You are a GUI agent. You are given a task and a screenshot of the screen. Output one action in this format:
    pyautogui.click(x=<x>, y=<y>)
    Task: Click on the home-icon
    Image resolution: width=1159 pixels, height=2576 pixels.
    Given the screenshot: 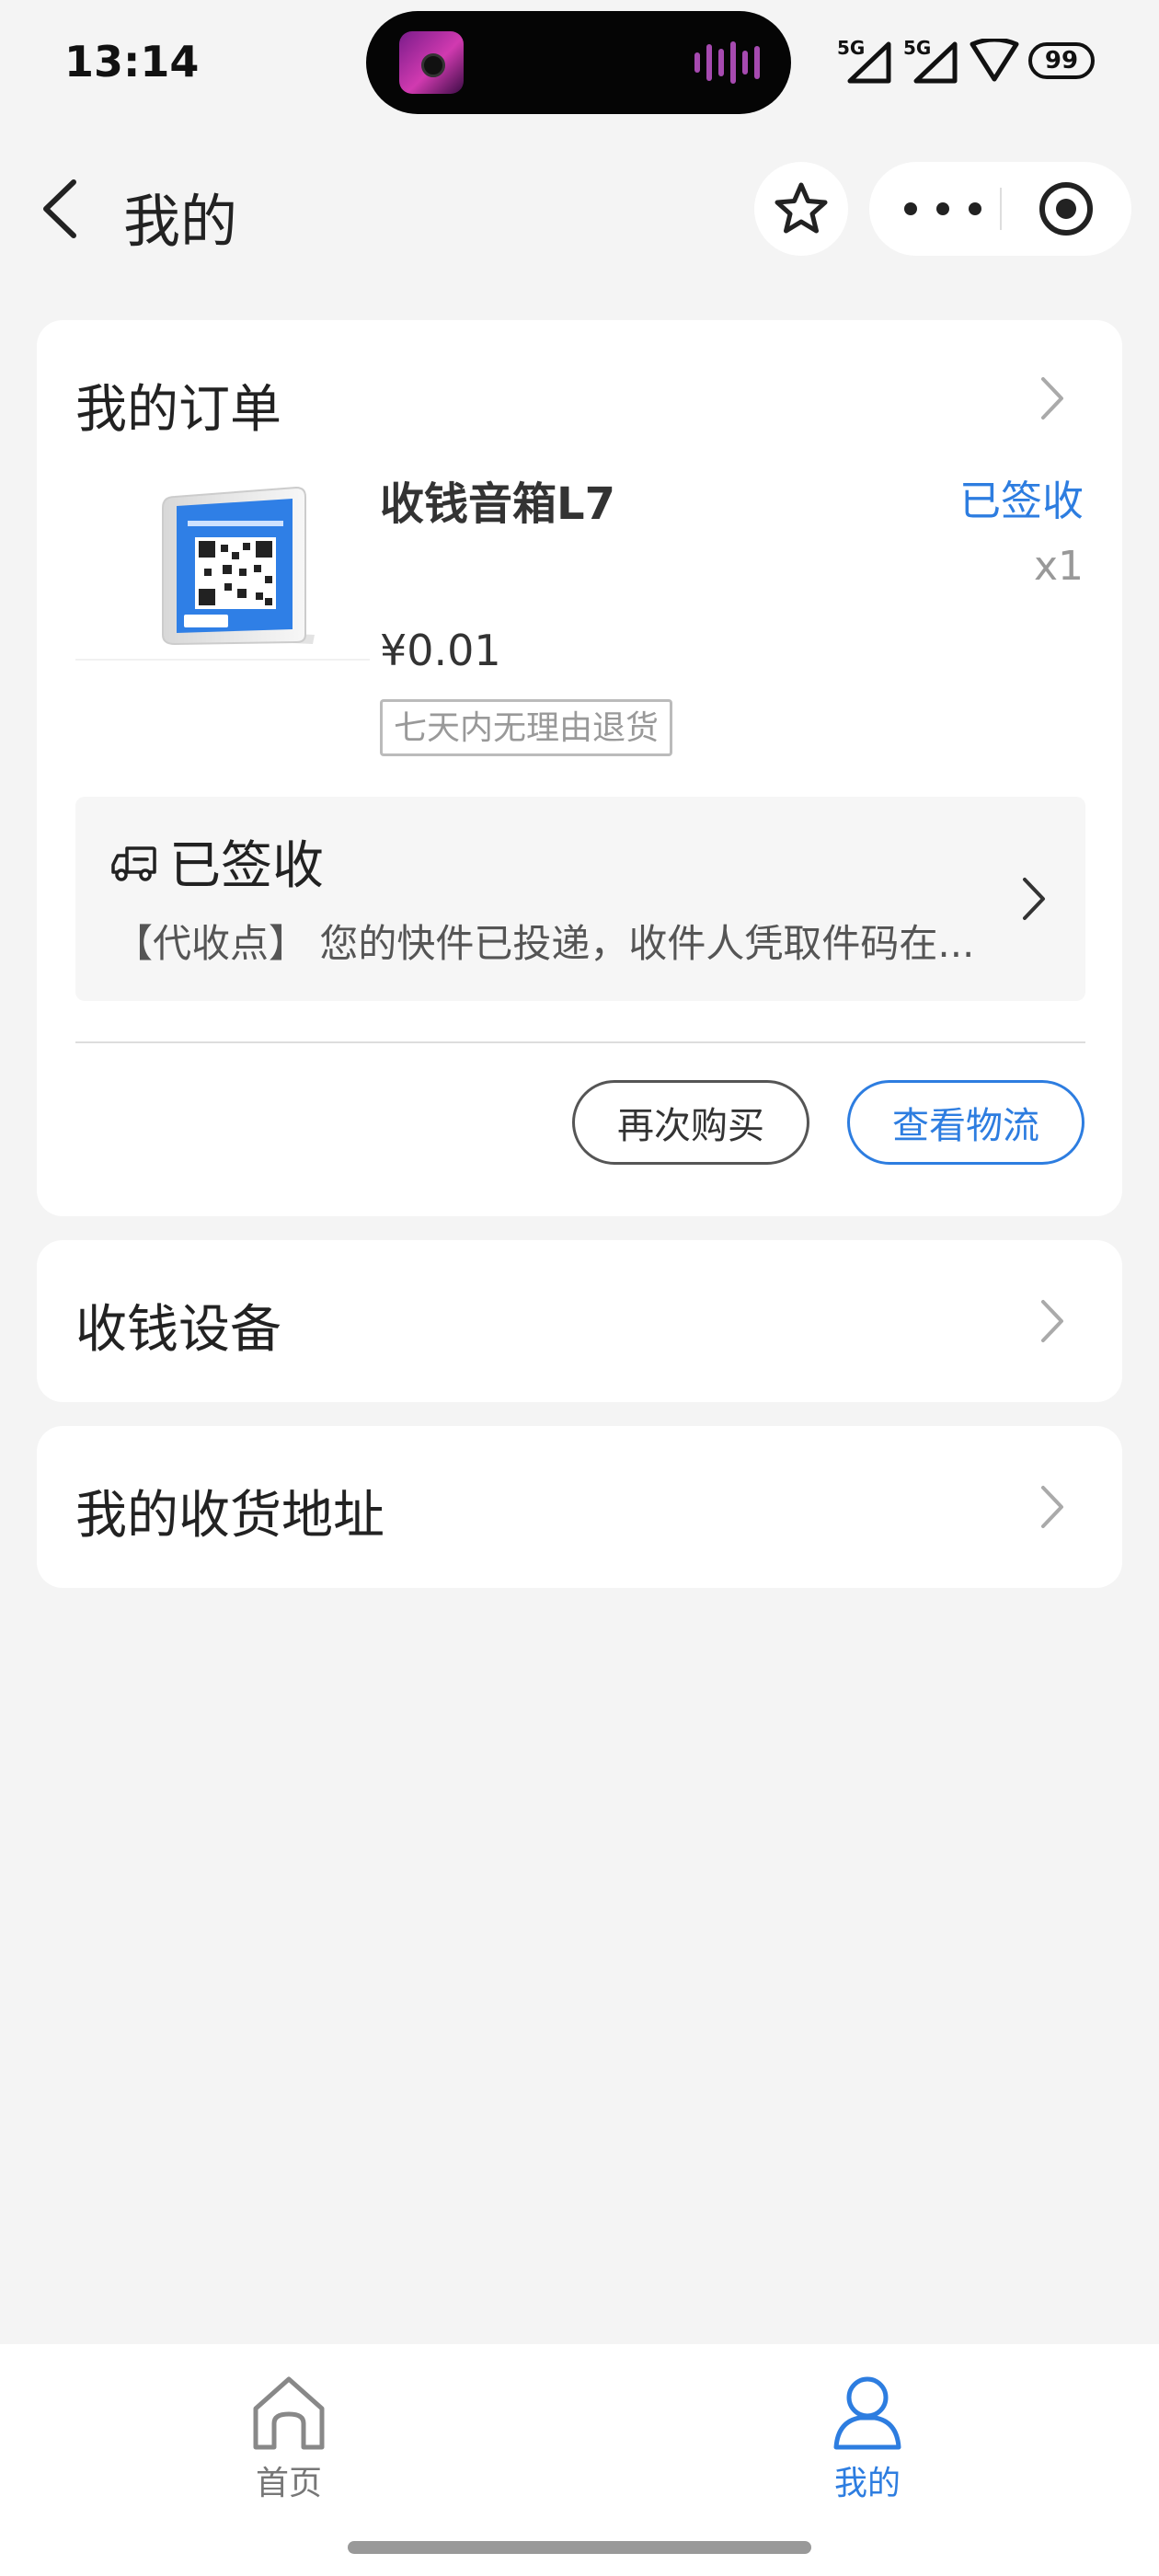 What is the action you would take?
    pyautogui.click(x=289, y=2413)
    